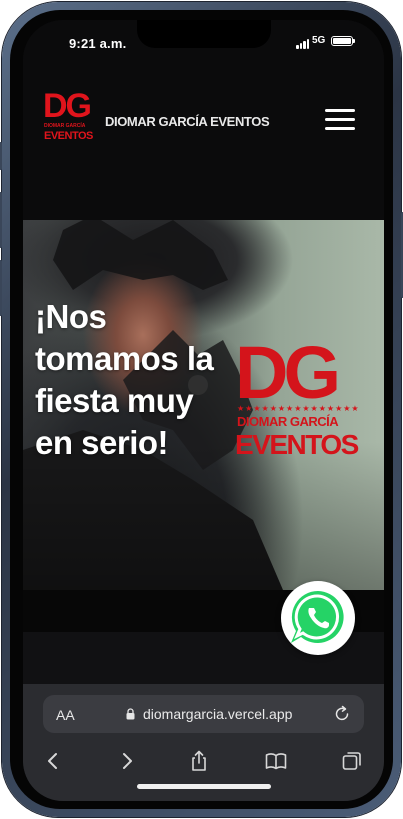 The width and height of the screenshot is (403, 819). What do you see at coordinates (343, 41) in the screenshot?
I see `battery-icon` at bounding box center [343, 41].